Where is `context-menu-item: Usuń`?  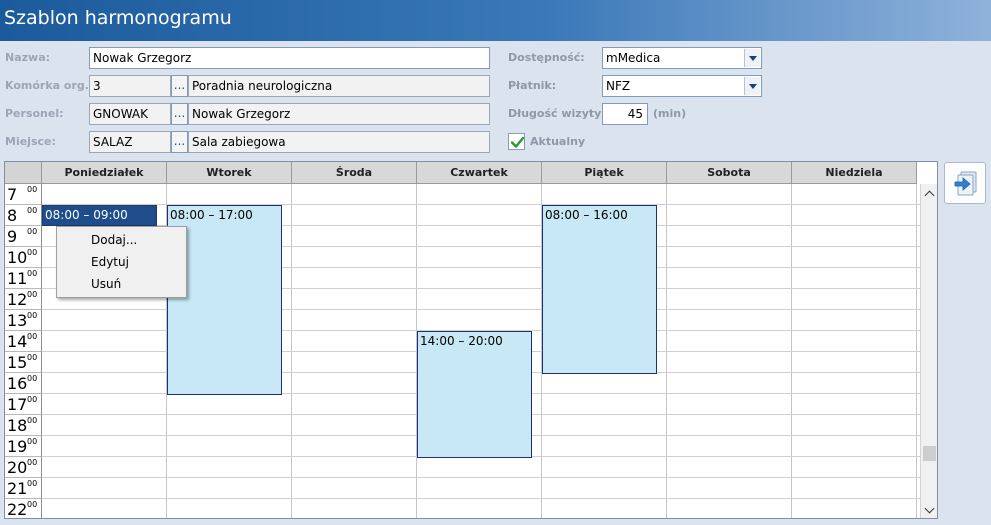 context-menu-item: Usuń is located at coordinates (121, 284).